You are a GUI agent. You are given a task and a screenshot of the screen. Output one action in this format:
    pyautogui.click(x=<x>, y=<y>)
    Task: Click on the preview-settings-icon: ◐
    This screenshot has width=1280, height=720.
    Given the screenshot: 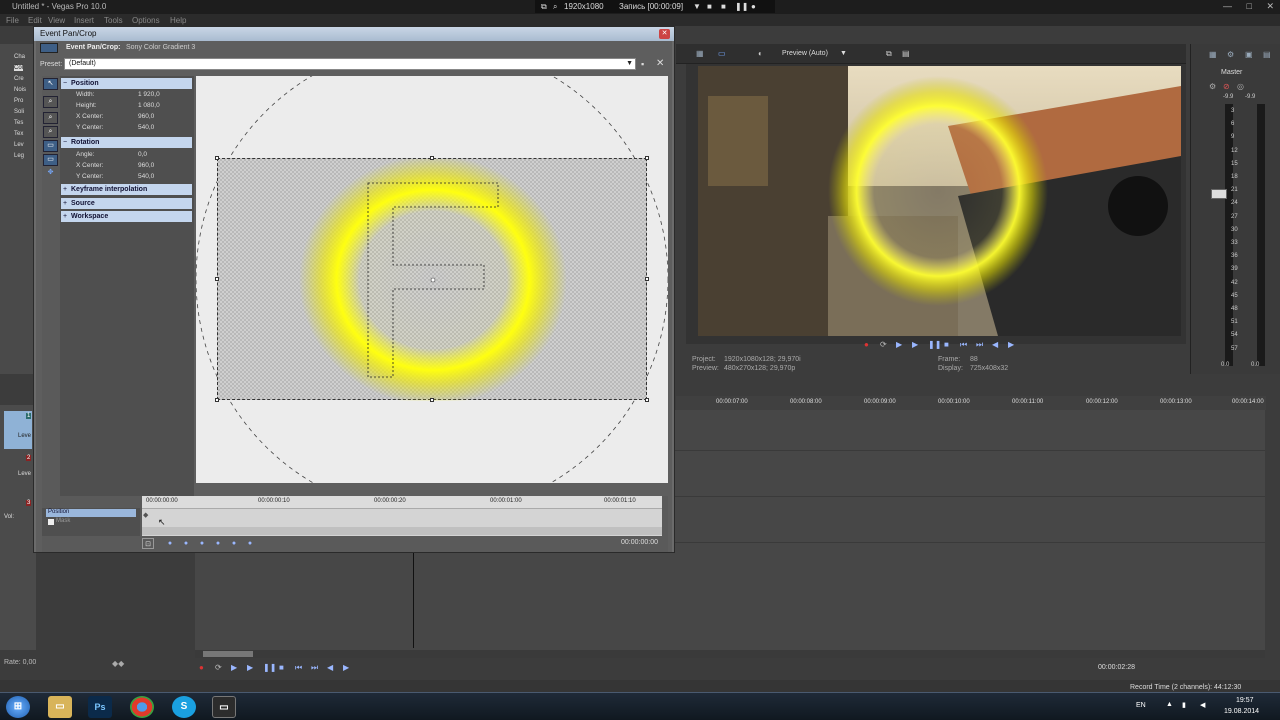 What is the action you would take?
    pyautogui.click(x=760, y=53)
    